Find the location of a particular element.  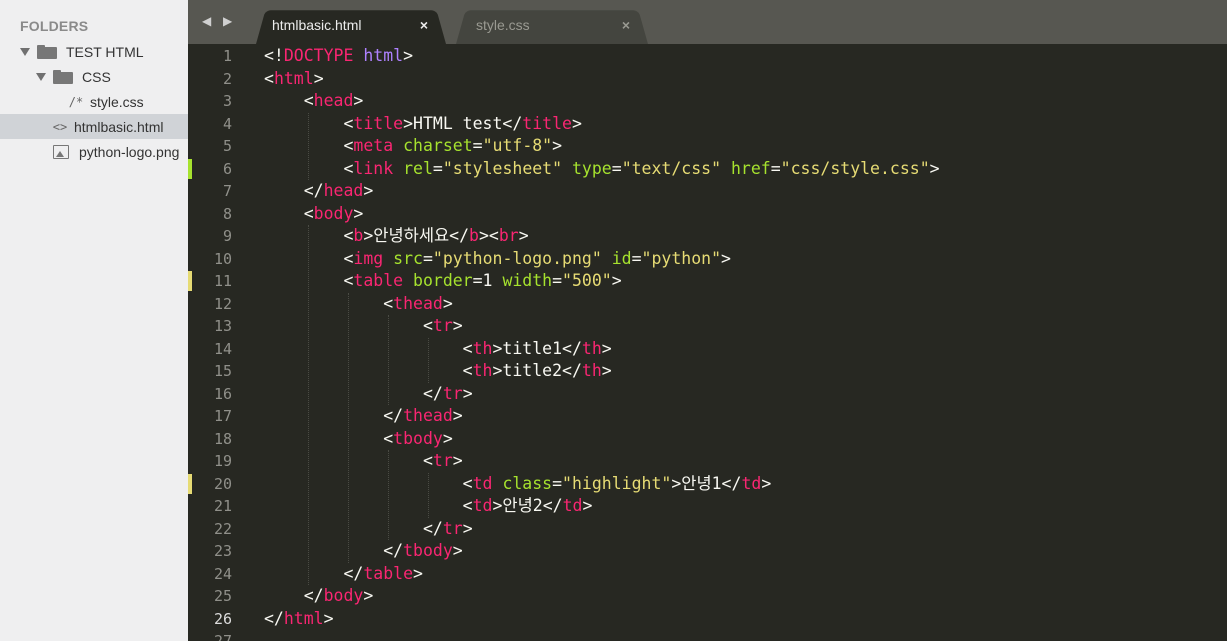

folder-test-html: TEST HTML is located at coordinates (94, 51).